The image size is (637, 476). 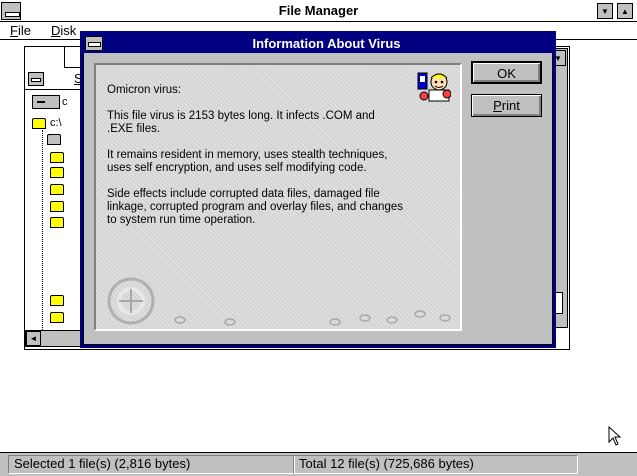 What do you see at coordinates (35, 79) in the screenshot?
I see `child-system-menu-button` at bounding box center [35, 79].